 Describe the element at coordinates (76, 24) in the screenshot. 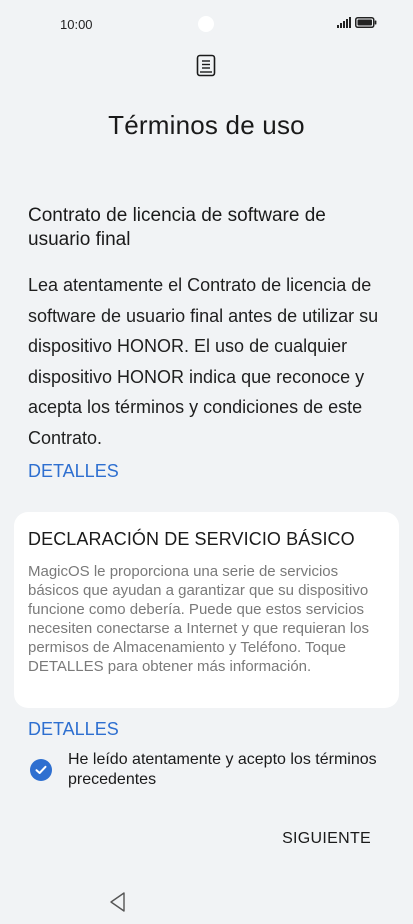

I see `status-time: 10:00` at that location.